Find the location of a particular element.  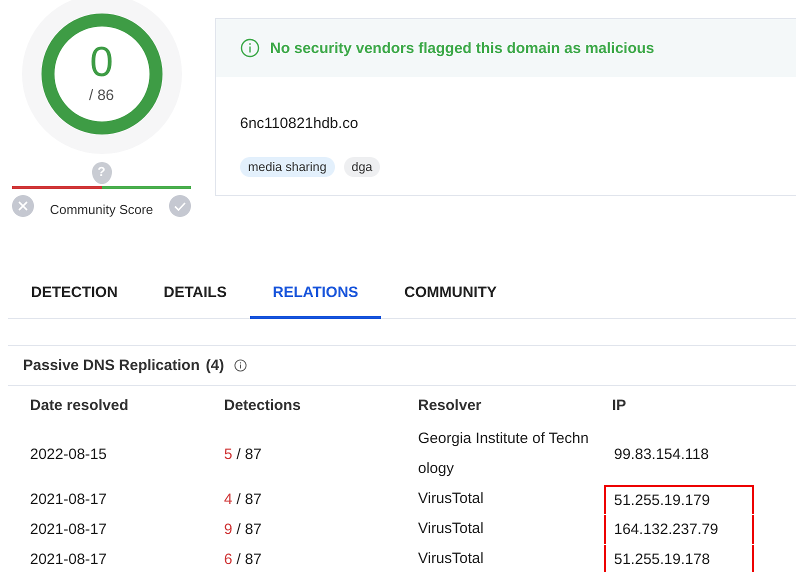

table-cell: 9 / 87 is located at coordinates (243, 529).